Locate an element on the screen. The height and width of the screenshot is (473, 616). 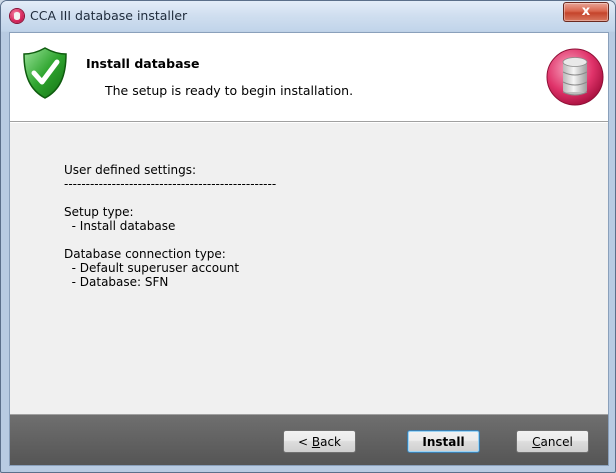
install-button: Install is located at coordinates (443, 441).